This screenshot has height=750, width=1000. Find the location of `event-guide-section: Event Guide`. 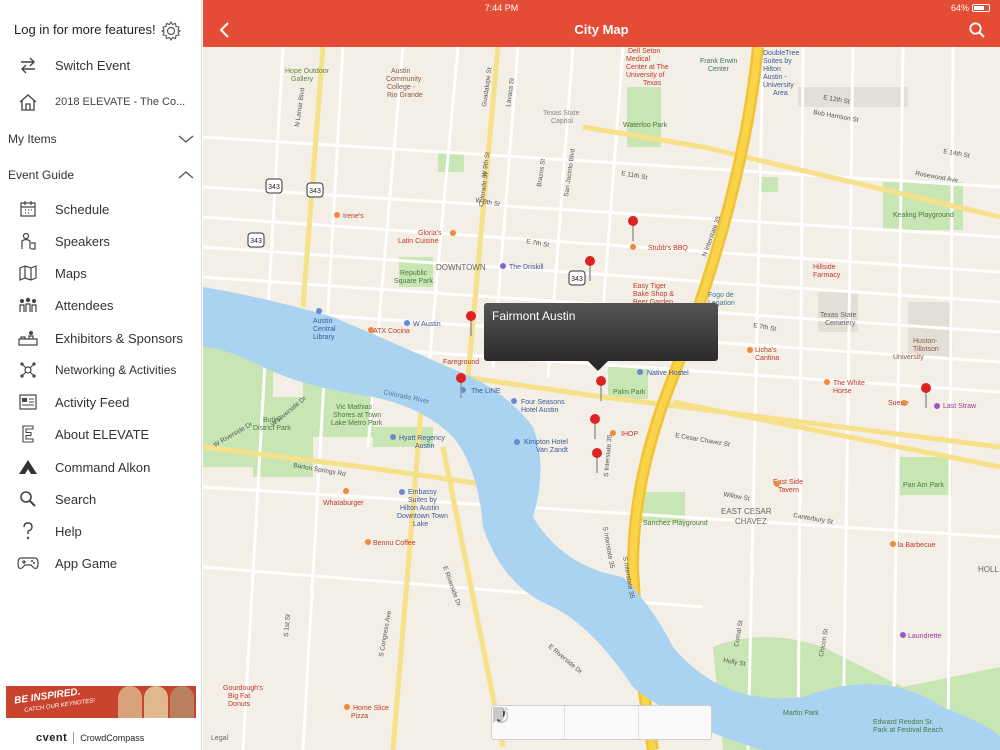

event-guide-section: Event Guide is located at coordinates (101, 175).